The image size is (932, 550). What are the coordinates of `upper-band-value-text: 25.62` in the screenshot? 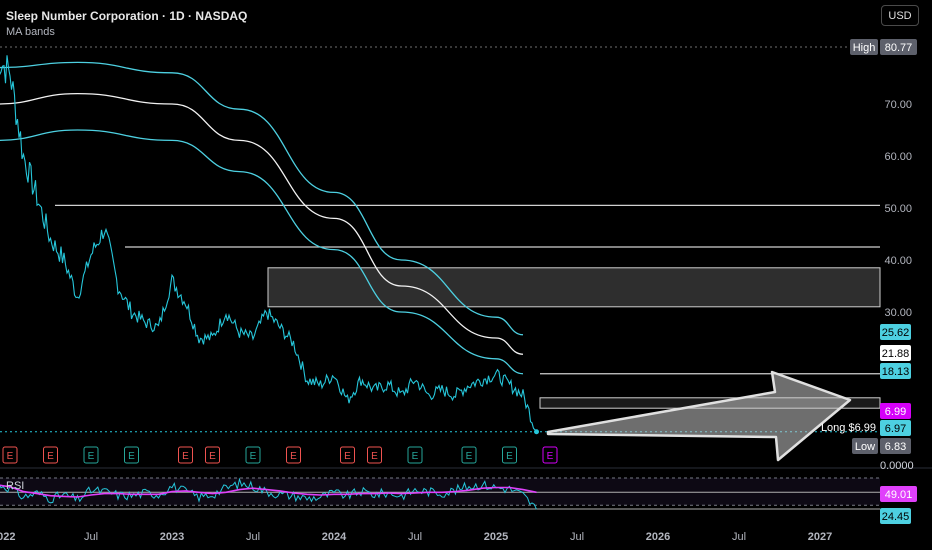 It's located at (896, 333).